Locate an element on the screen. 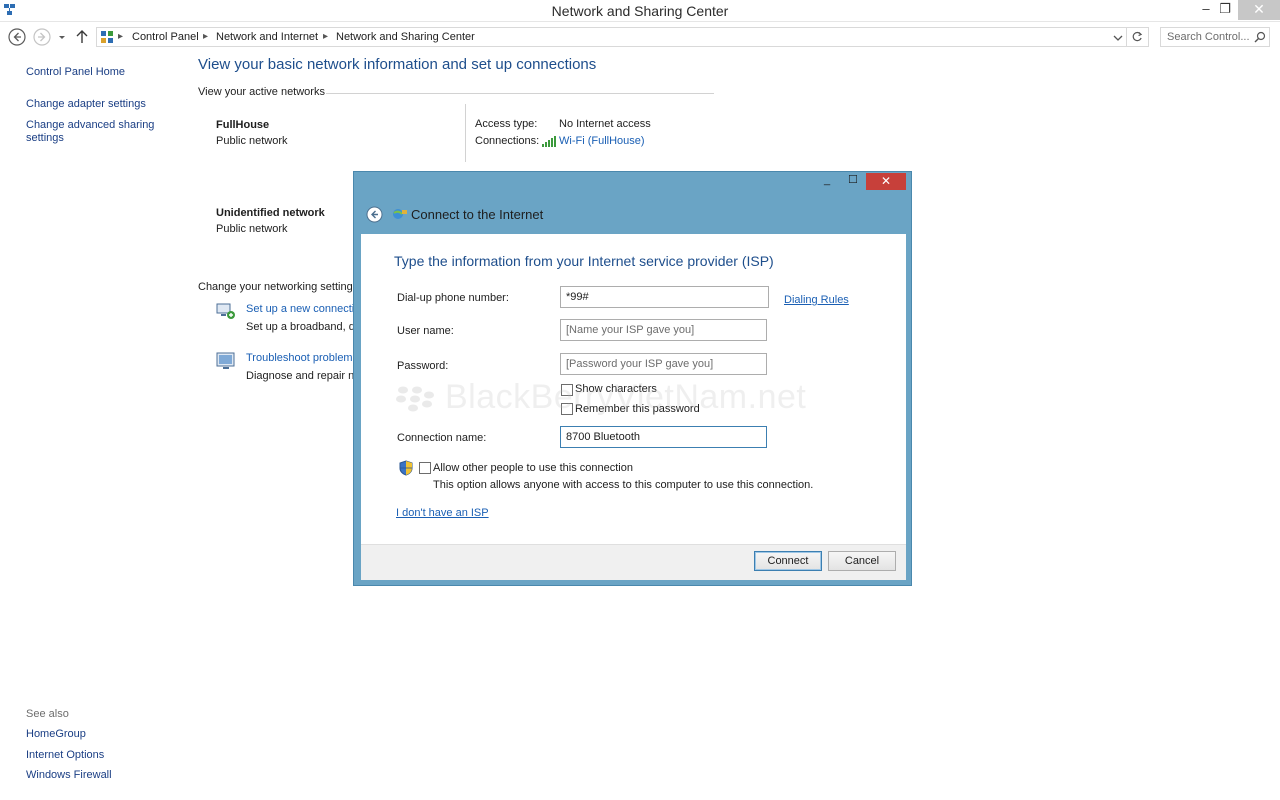  watermark: BlackBerryVietNam.net is located at coordinates (600, 397).